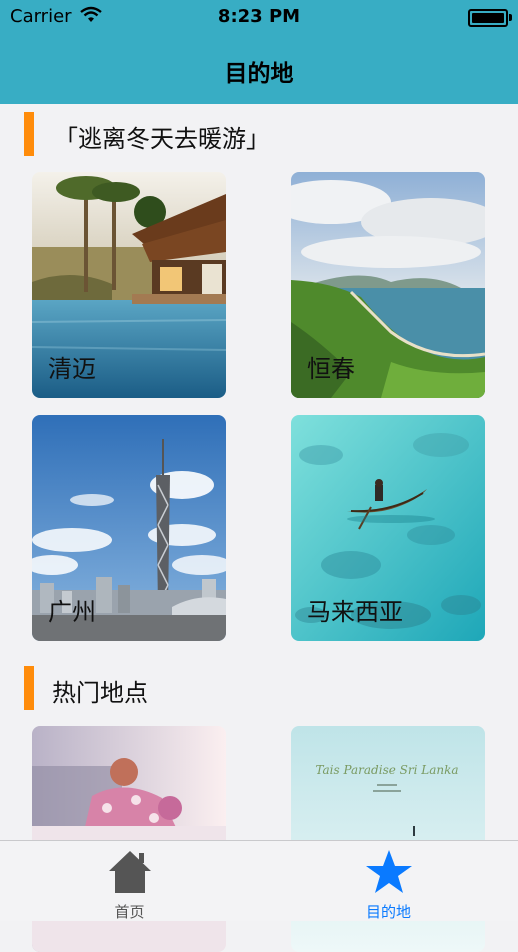 The width and height of the screenshot is (518, 952). What do you see at coordinates (130, 872) in the screenshot?
I see `home-icon` at bounding box center [130, 872].